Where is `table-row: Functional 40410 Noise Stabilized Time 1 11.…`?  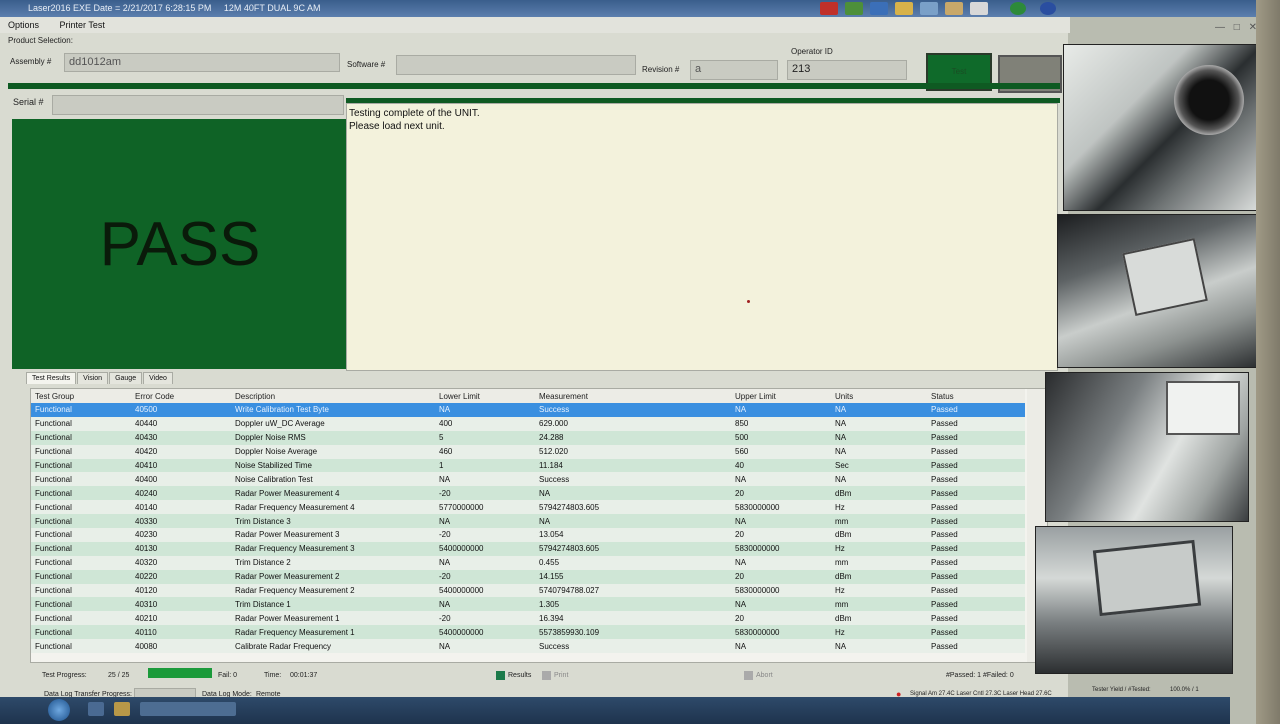
table-row: Functional 40410 Noise Stabilized Time 1 11.… is located at coordinates (528, 465).